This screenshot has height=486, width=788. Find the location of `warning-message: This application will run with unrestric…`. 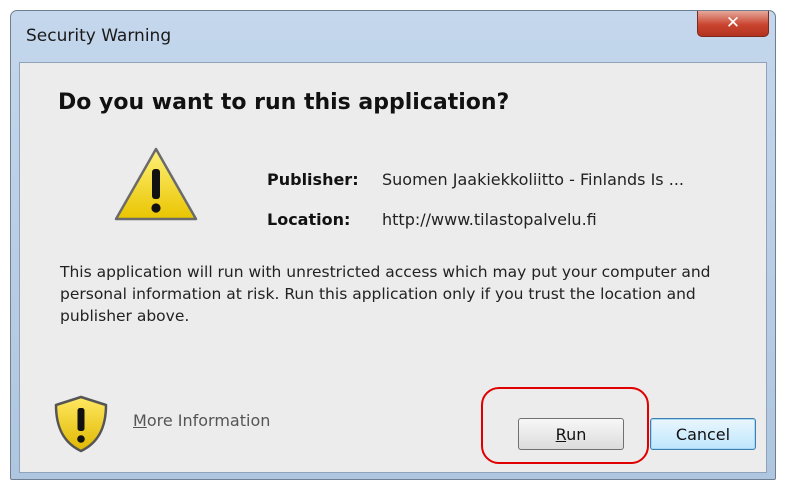

warning-message: This application will run with unrestric… is located at coordinates (385, 294).